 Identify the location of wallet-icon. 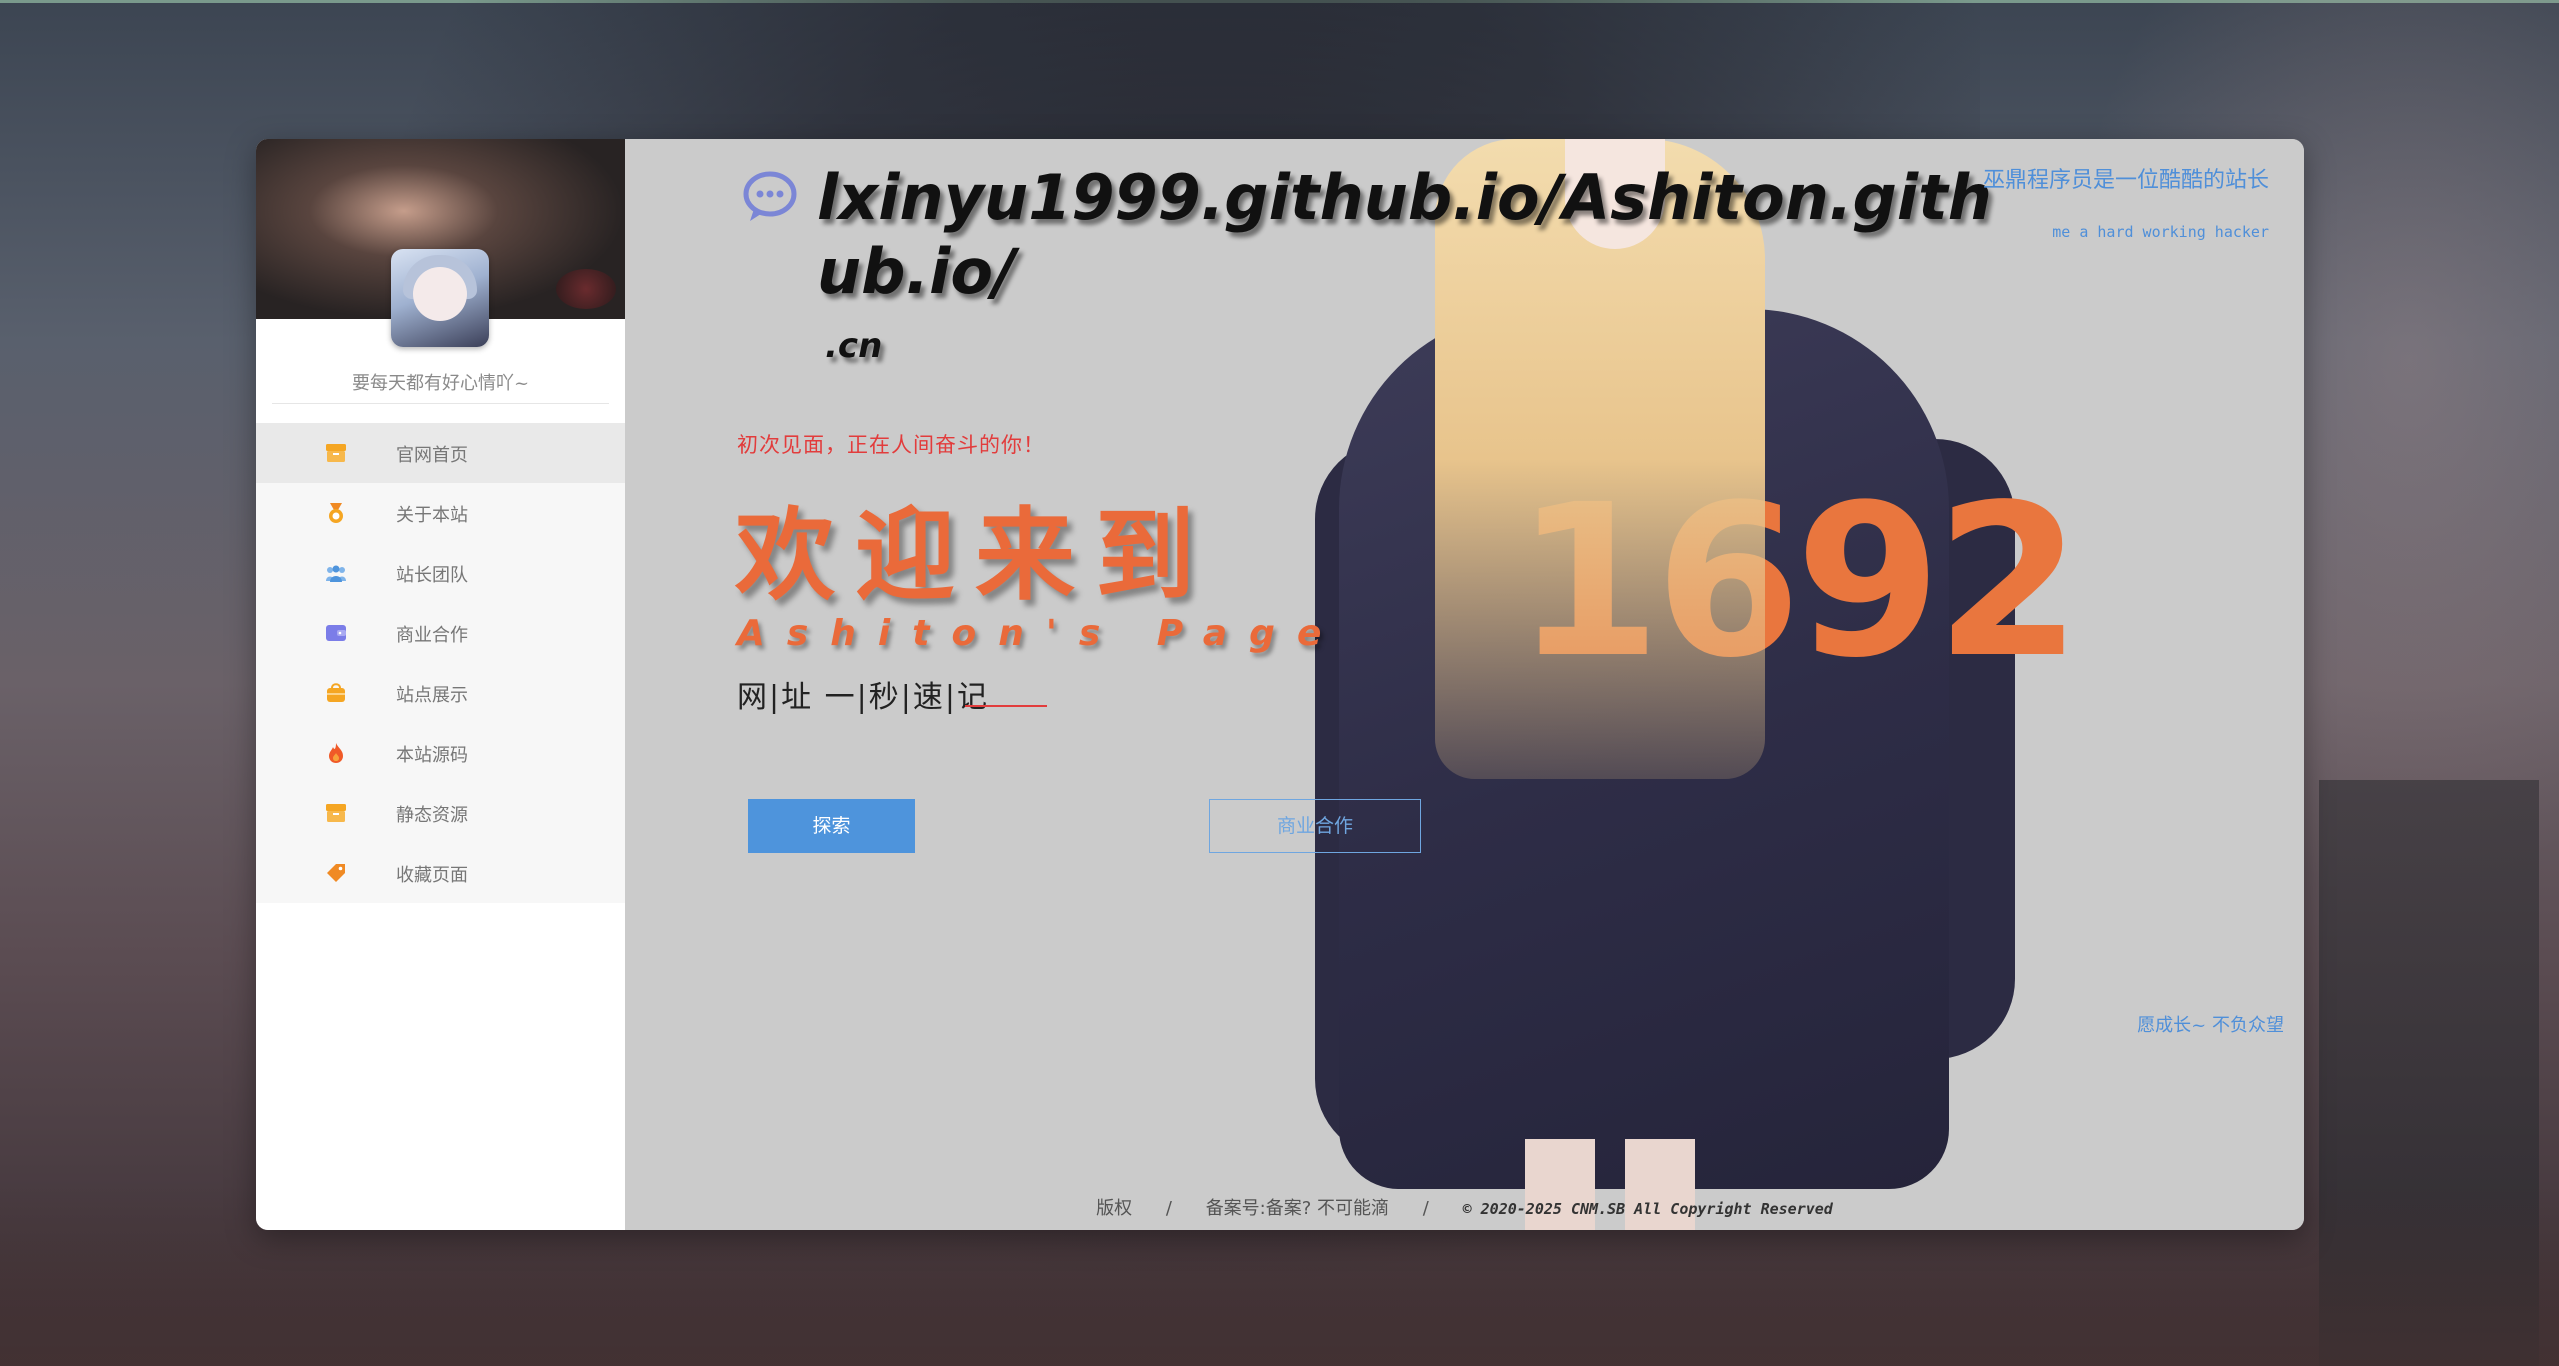
(336, 633).